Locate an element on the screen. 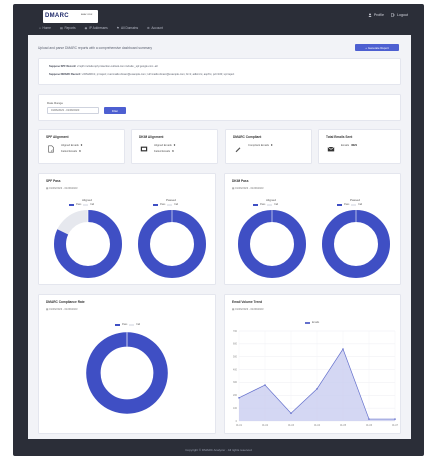 The width and height of the screenshot is (436, 459). spf-panel-title: SPF Pass is located at coordinates (53, 181).